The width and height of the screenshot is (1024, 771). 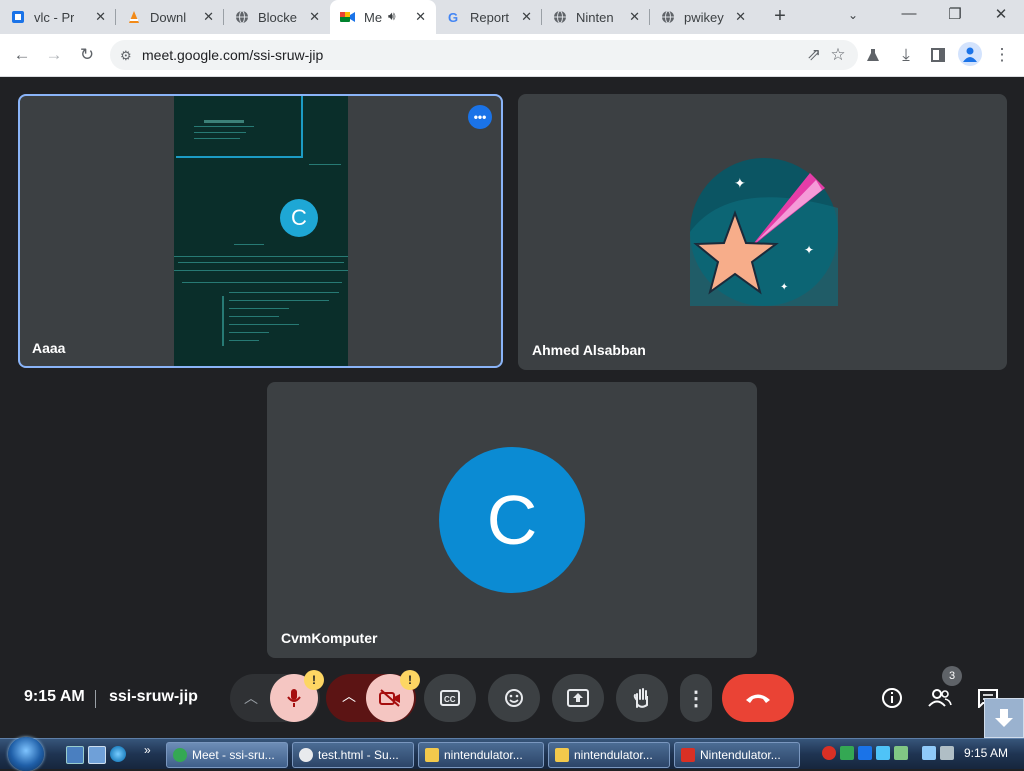 What do you see at coordinates (97, 755) in the screenshot?
I see `switch-windows-icon` at bounding box center [97, 755].